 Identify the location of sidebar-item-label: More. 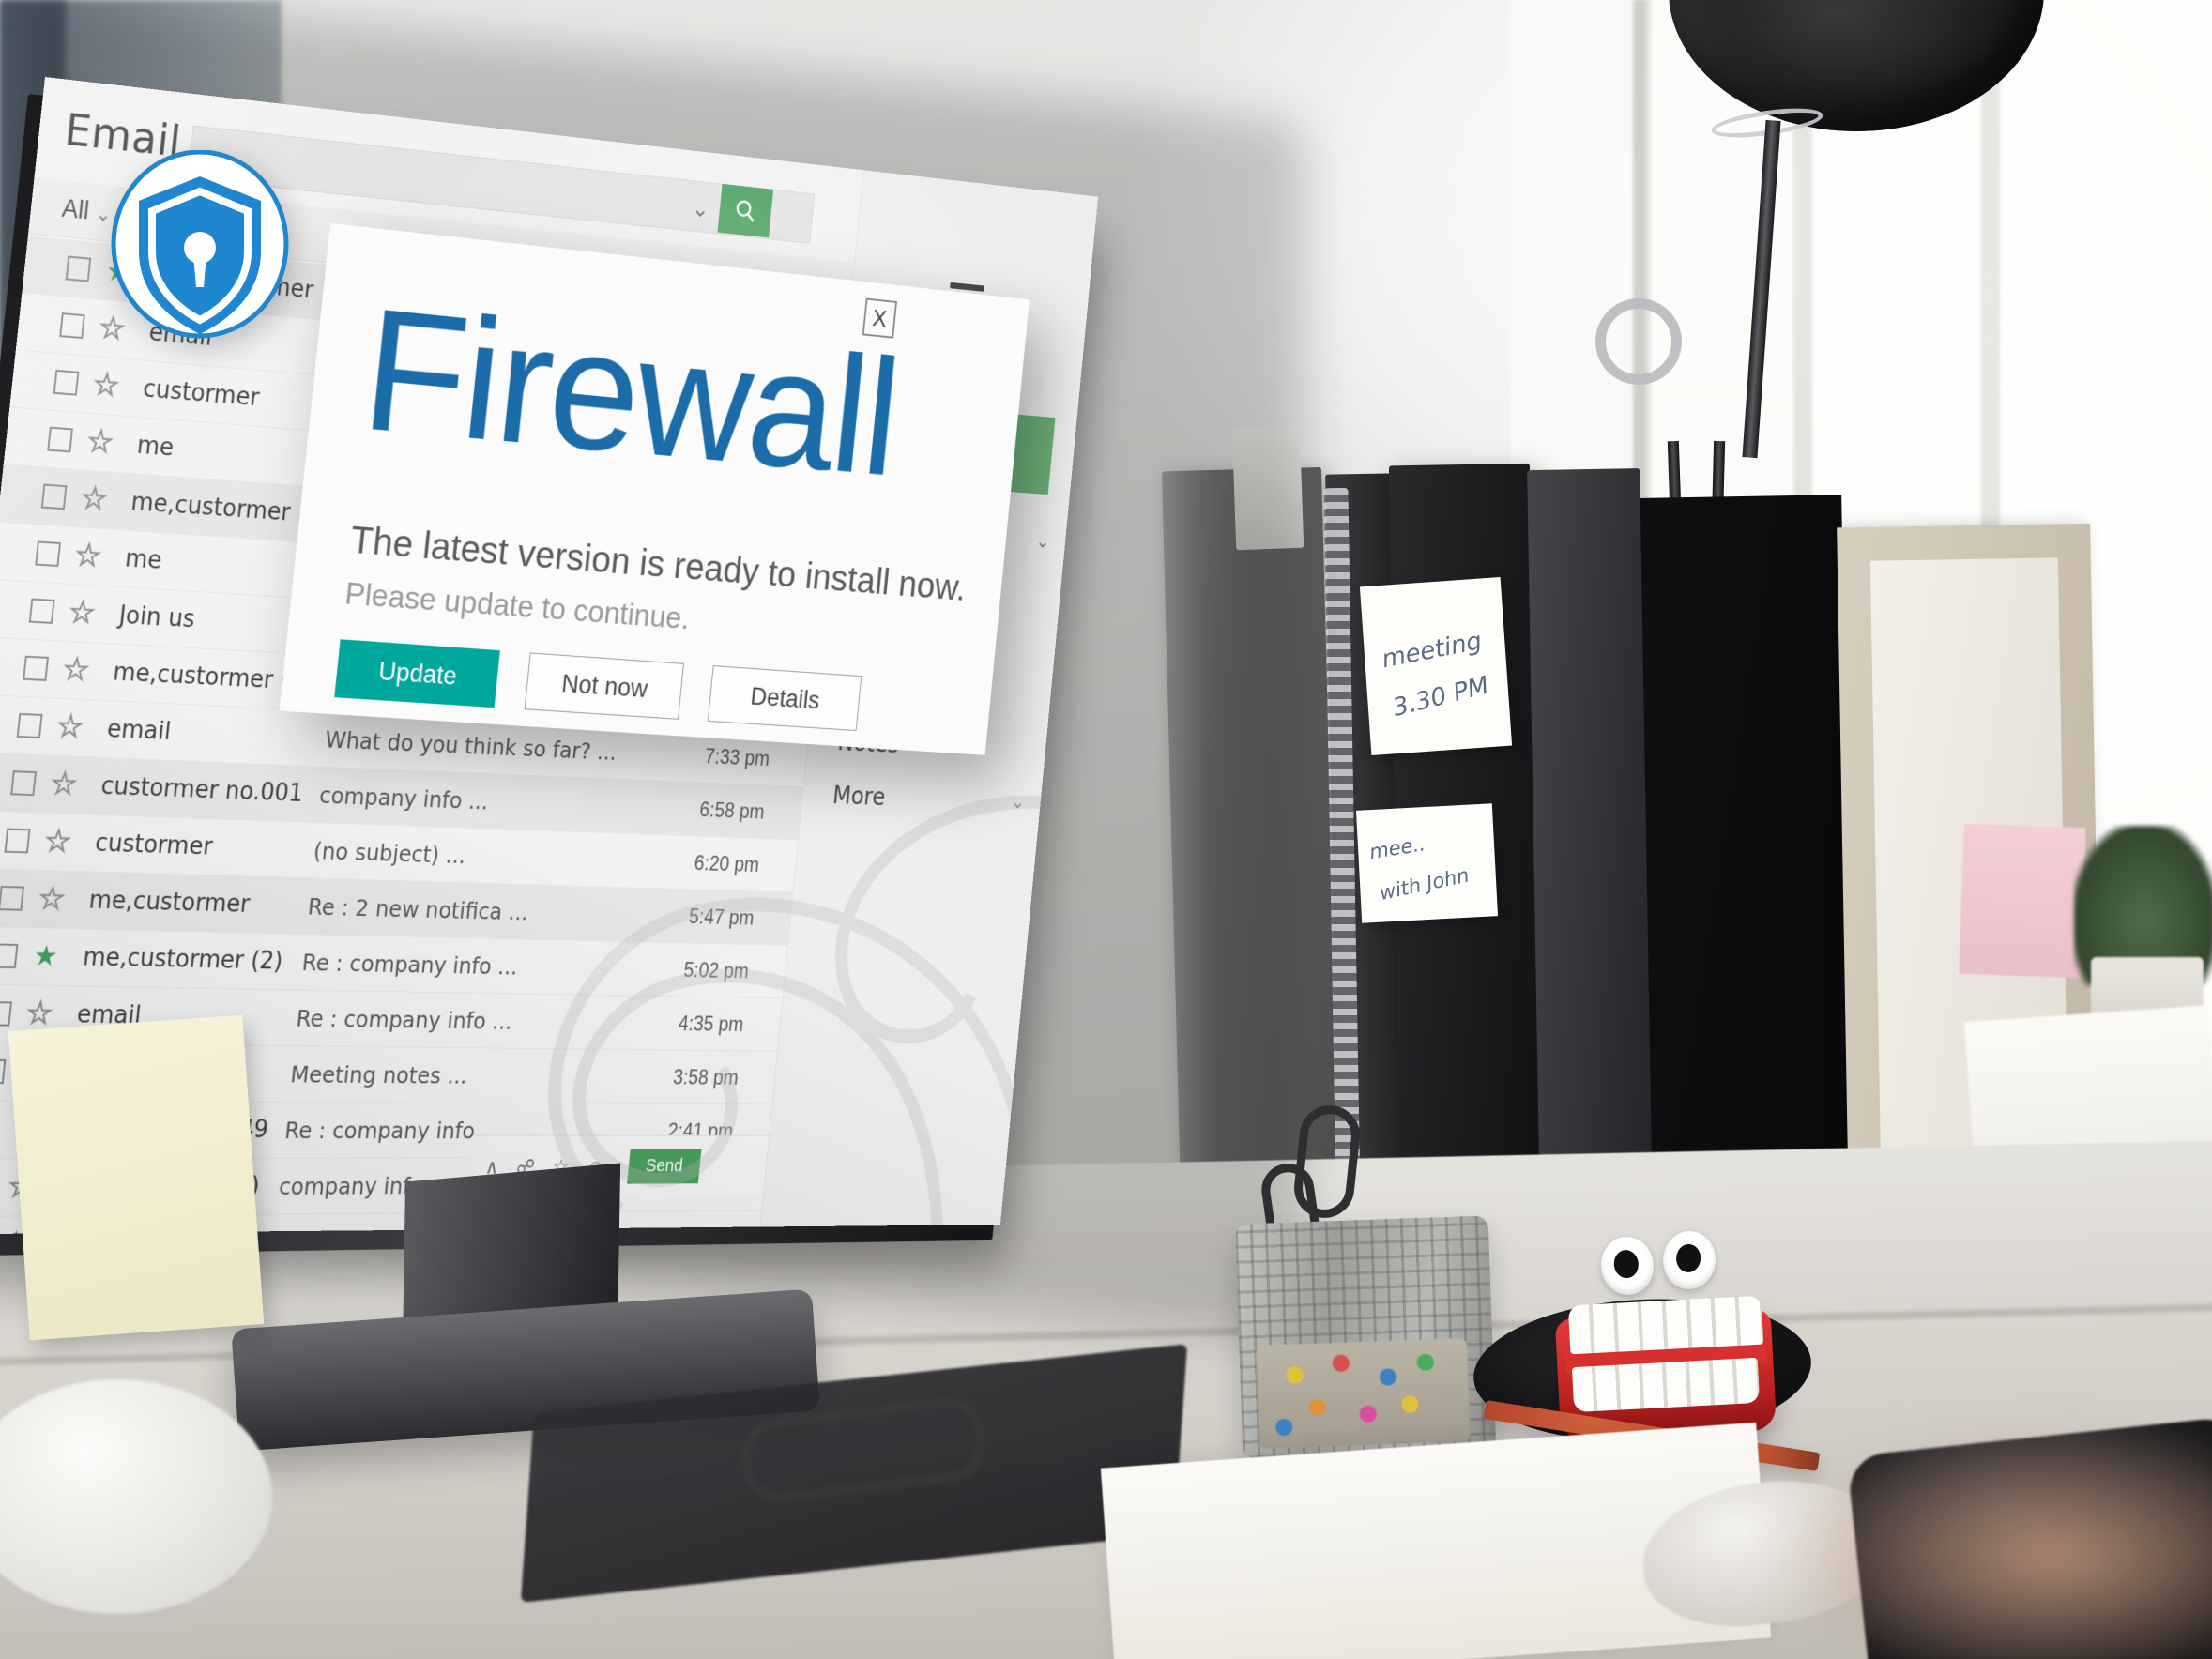
(859, 796).